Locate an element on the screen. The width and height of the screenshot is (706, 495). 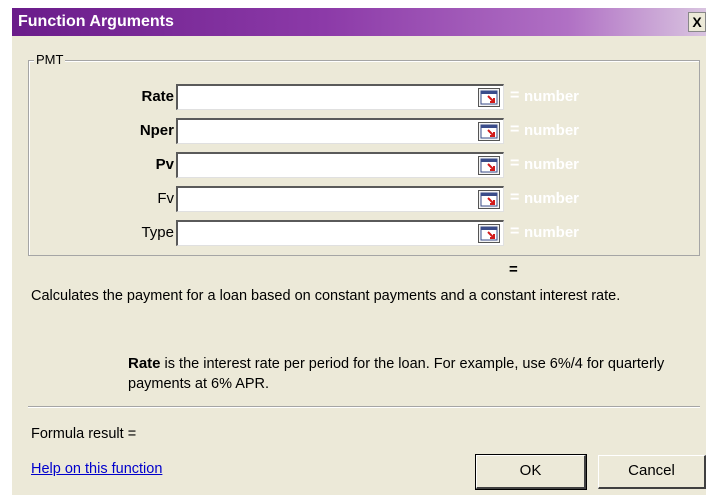
nper-input is located at coordinates (340, 131).